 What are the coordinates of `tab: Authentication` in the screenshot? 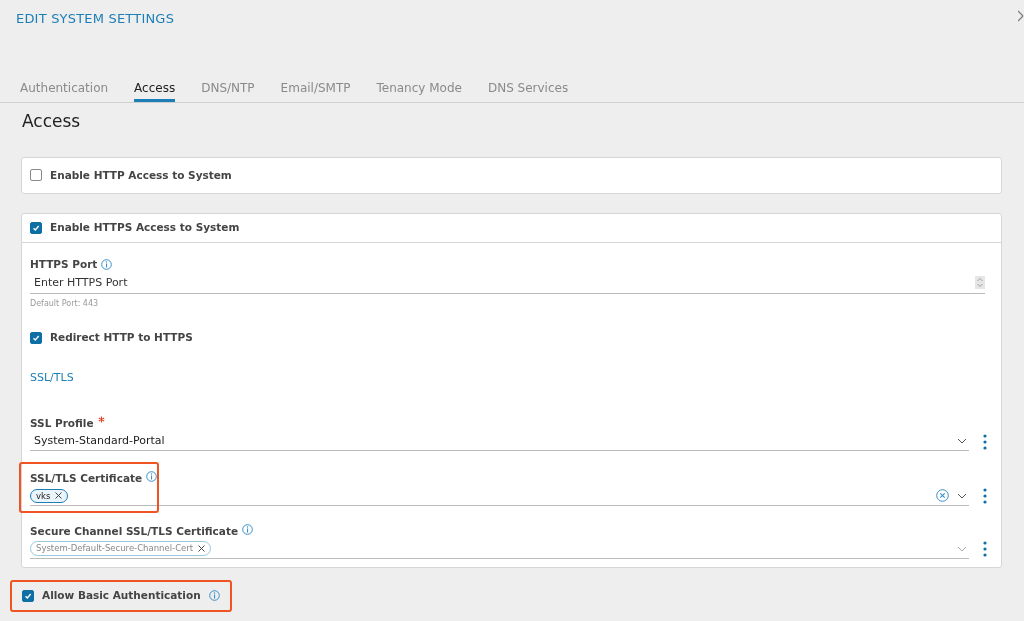 It's located at (64, 90).